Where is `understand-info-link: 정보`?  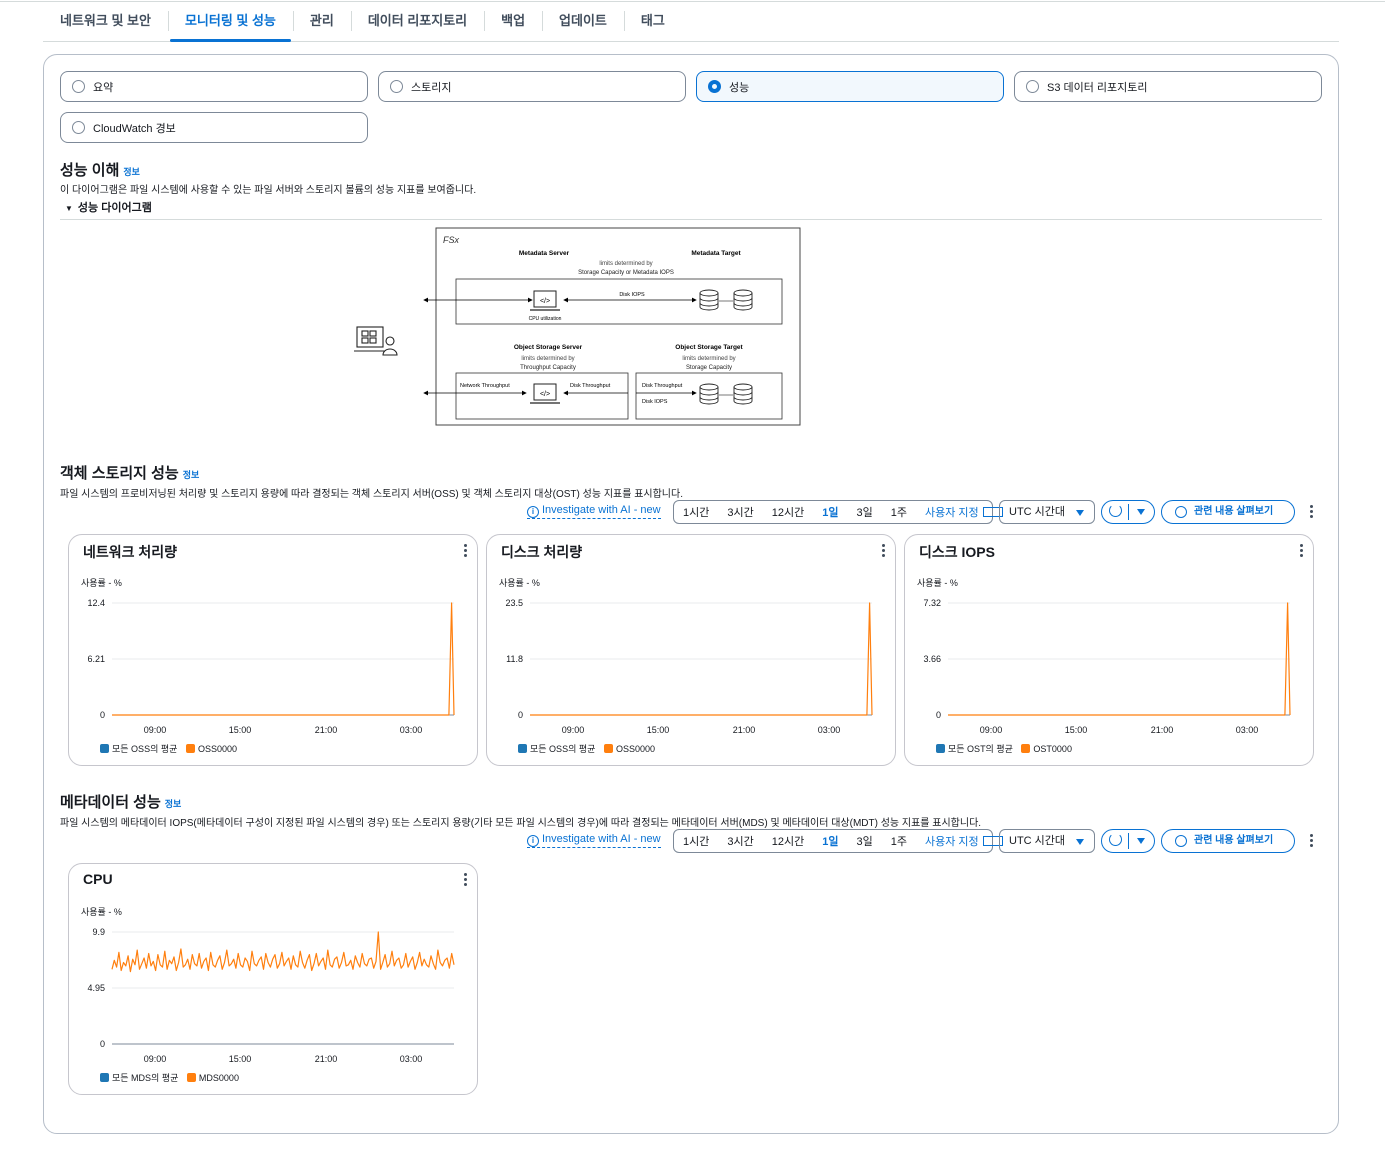 understand-info-link: 정보 is located at coordinates (131, 172).